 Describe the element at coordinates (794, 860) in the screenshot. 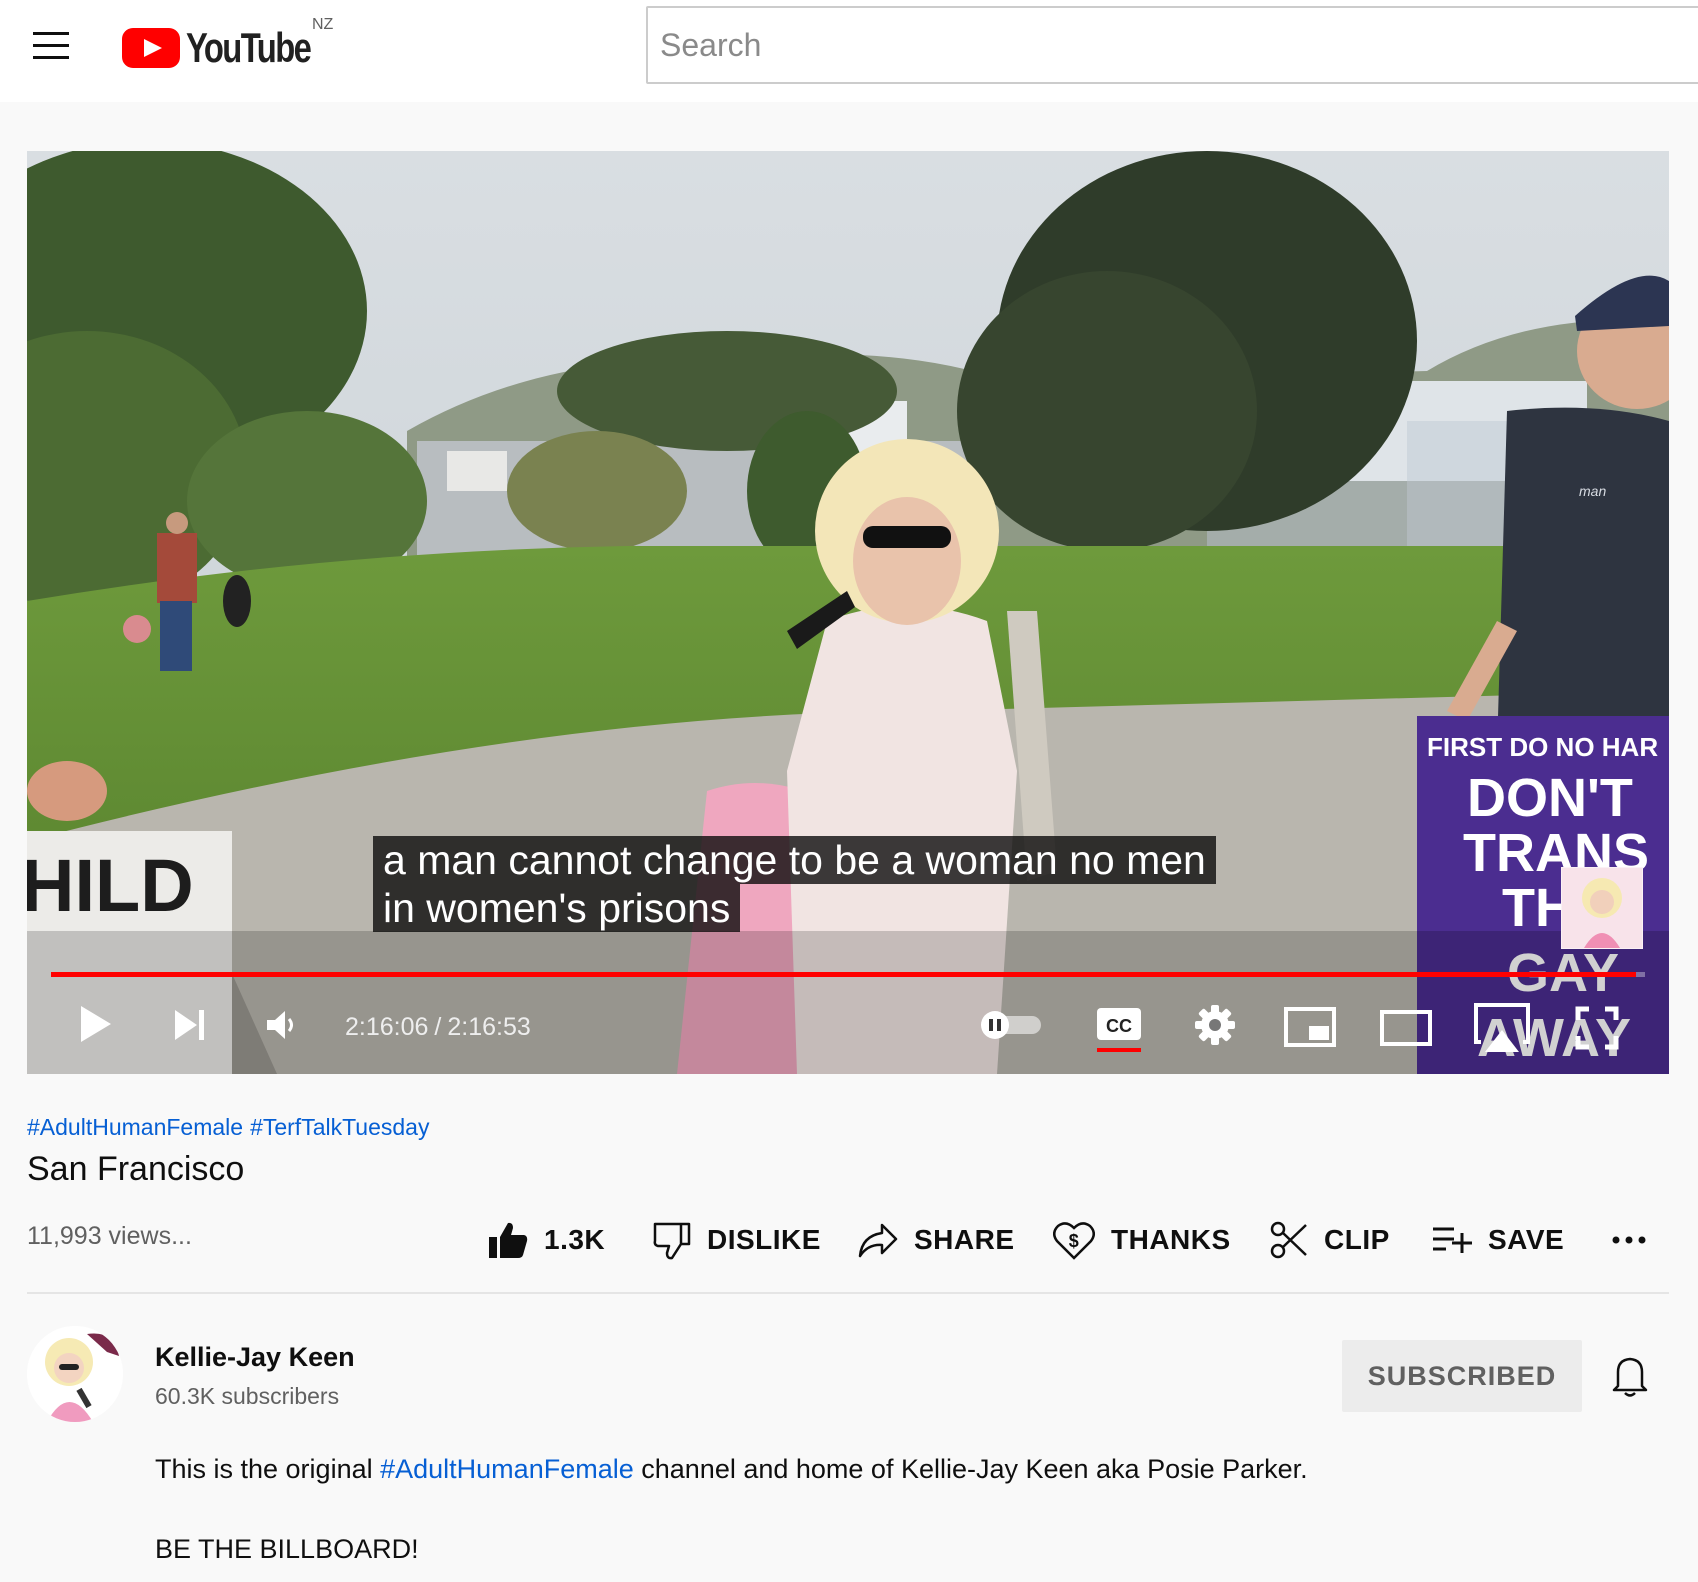

I see `subtitle-line-1: a man cannot change to be a woman no men` at that location.